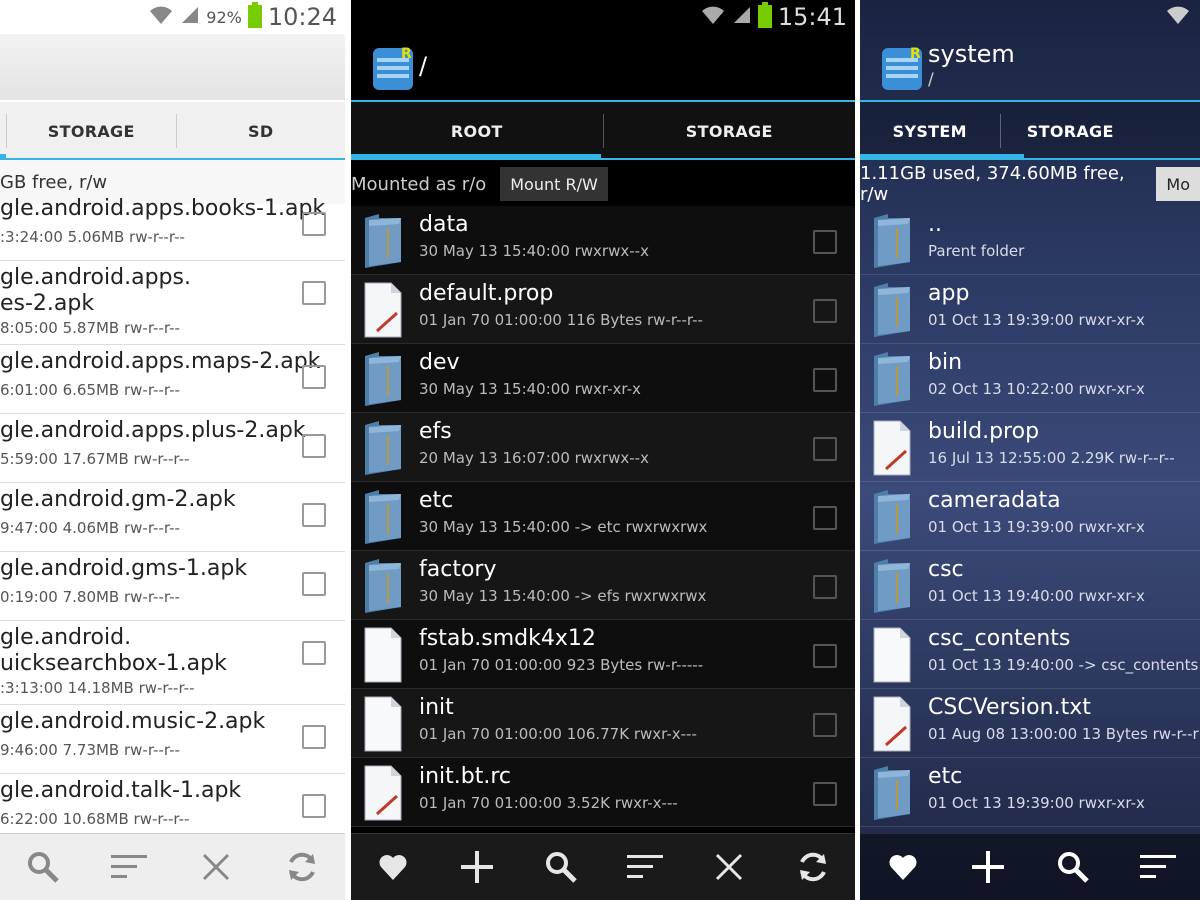  Describe the element at coordinates (1030, 378) in the screenshot. I see `list-item: bin 02 Oct 13 10:22:00 rwxr-xr-x` at that location.